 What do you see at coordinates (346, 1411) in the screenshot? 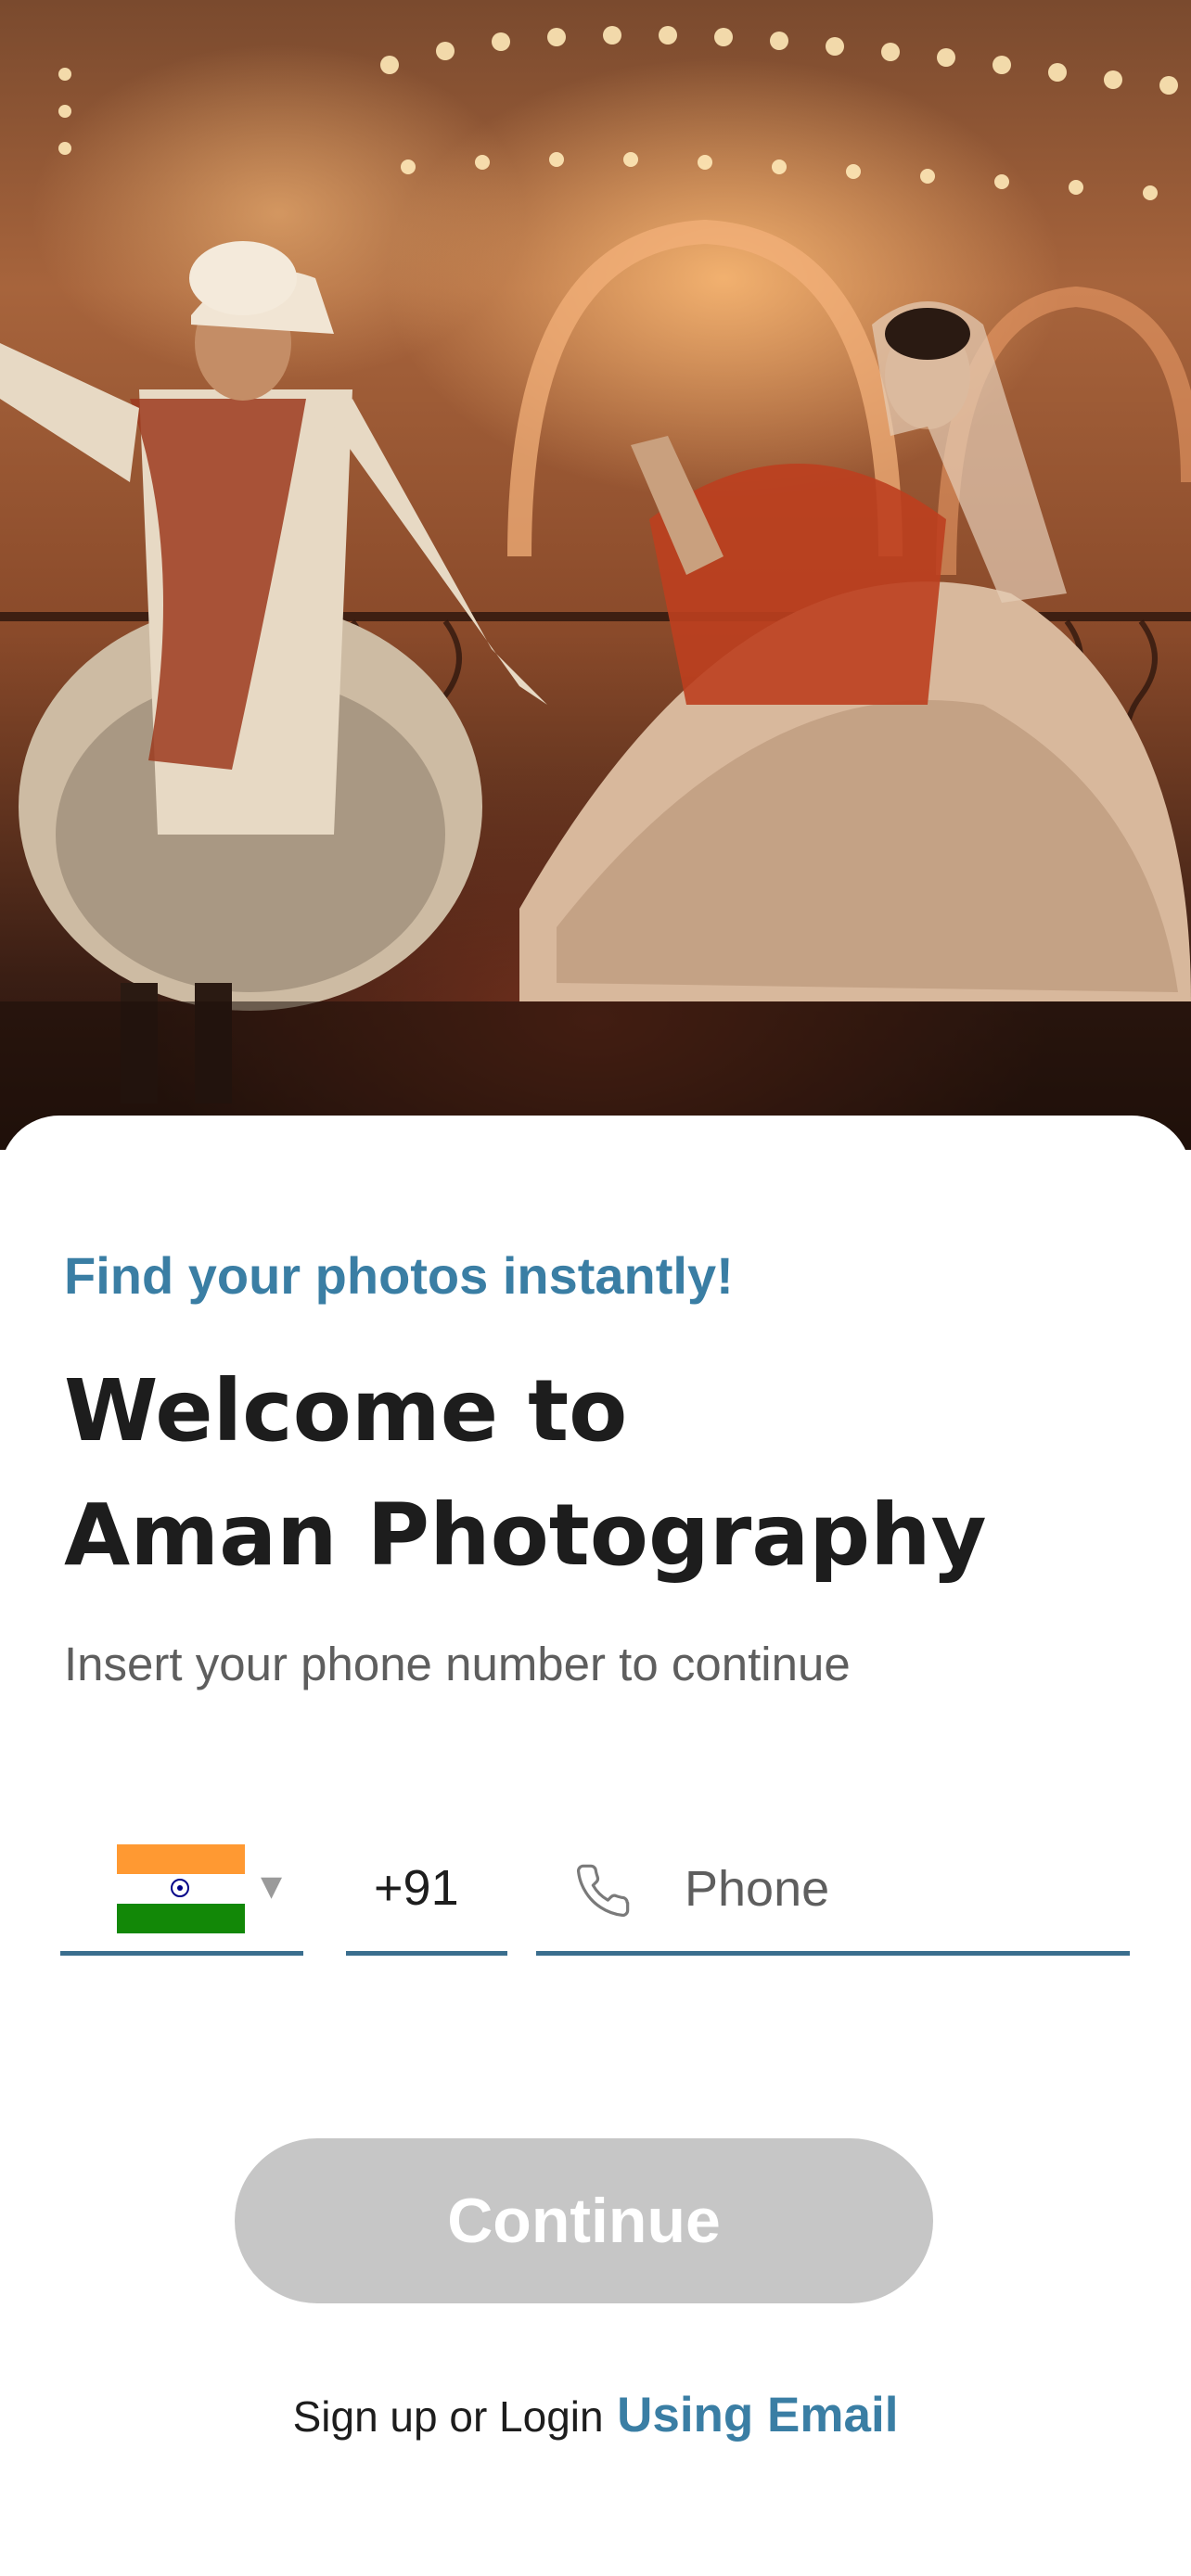
I see `welcome-line-1: Welcome to` at bounding box center [346, 1411].